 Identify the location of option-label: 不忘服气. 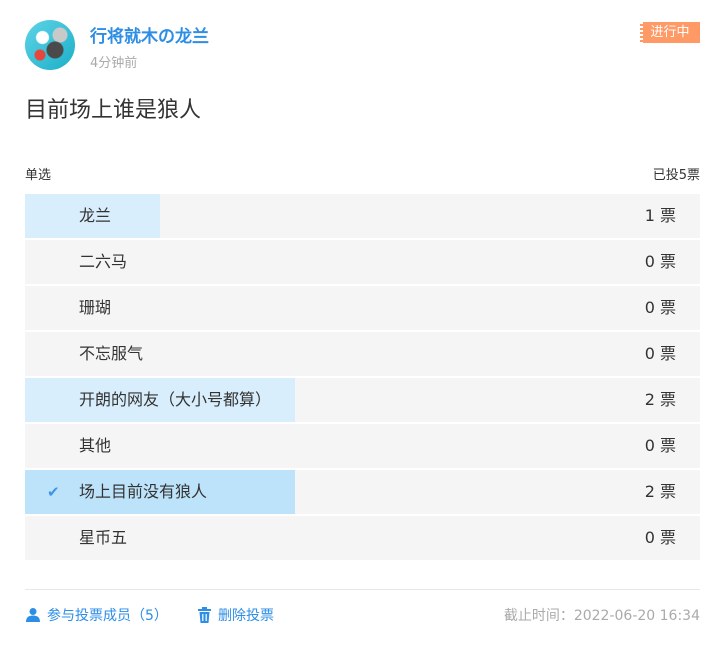
(111, 353).